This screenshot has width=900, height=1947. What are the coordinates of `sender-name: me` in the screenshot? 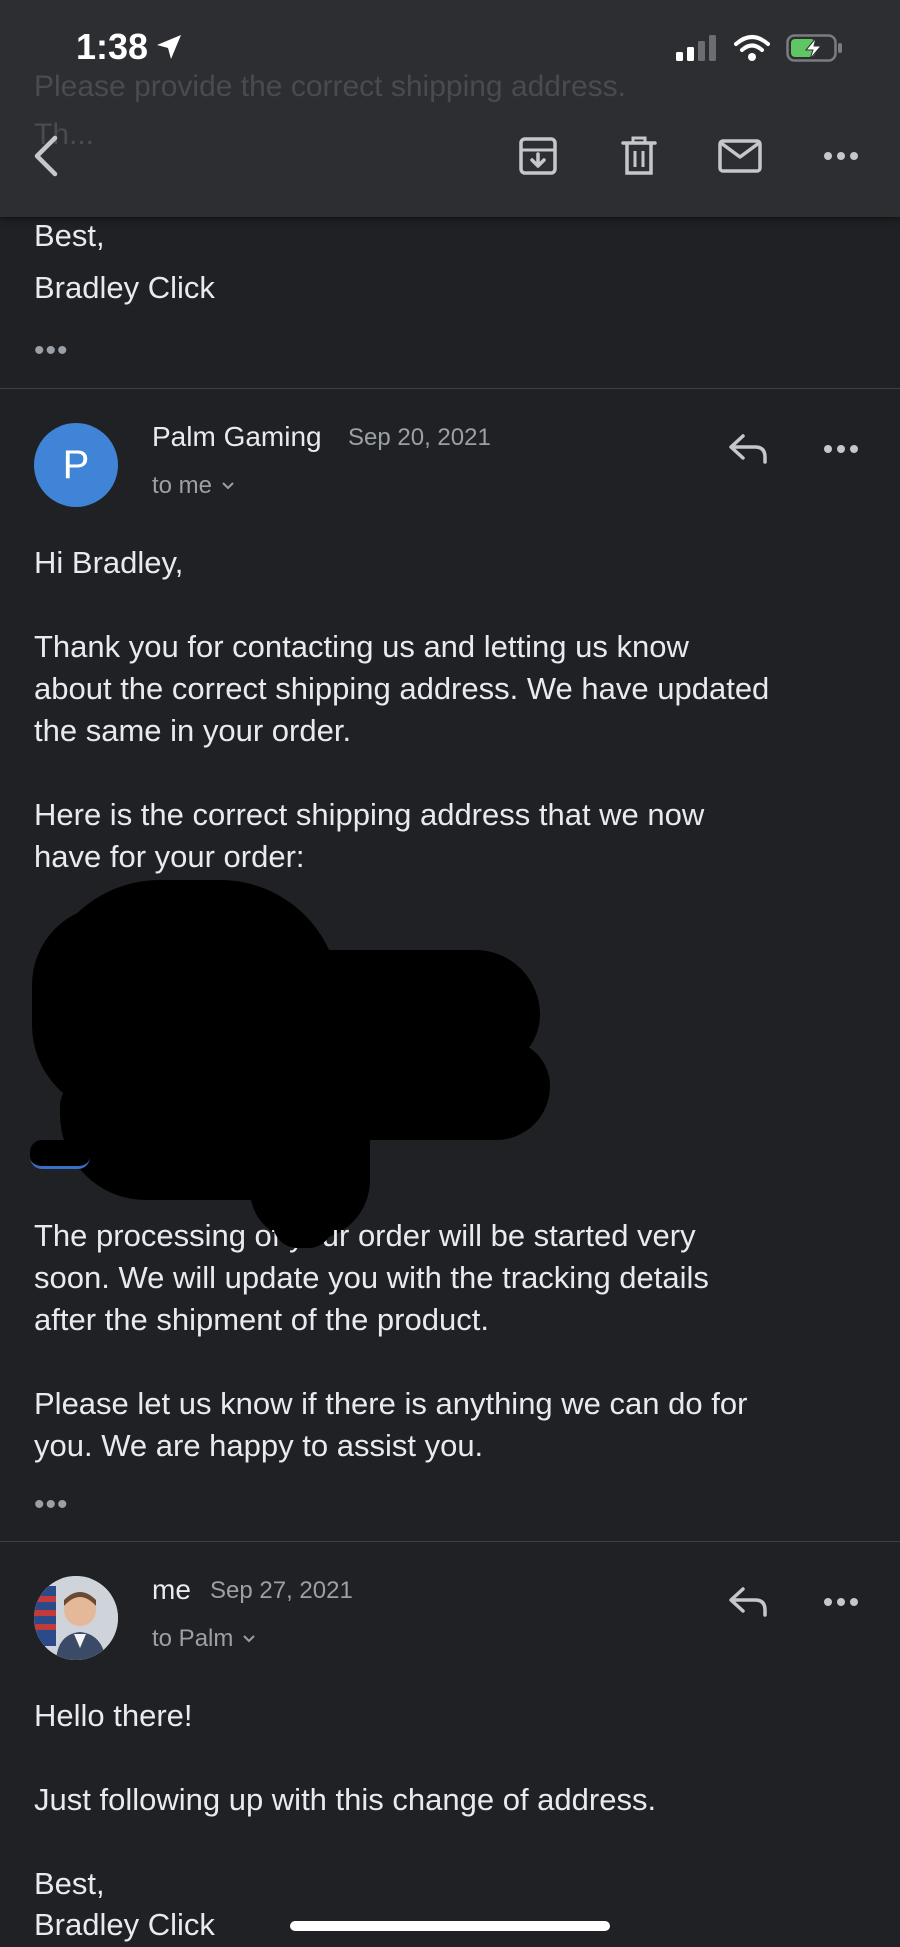 It's located at (171, 1590).